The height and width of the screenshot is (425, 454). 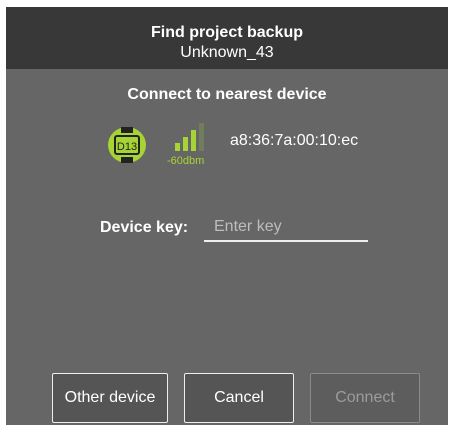 I want to click on dialog-title: Find project backup, so click(x=226, y=32).